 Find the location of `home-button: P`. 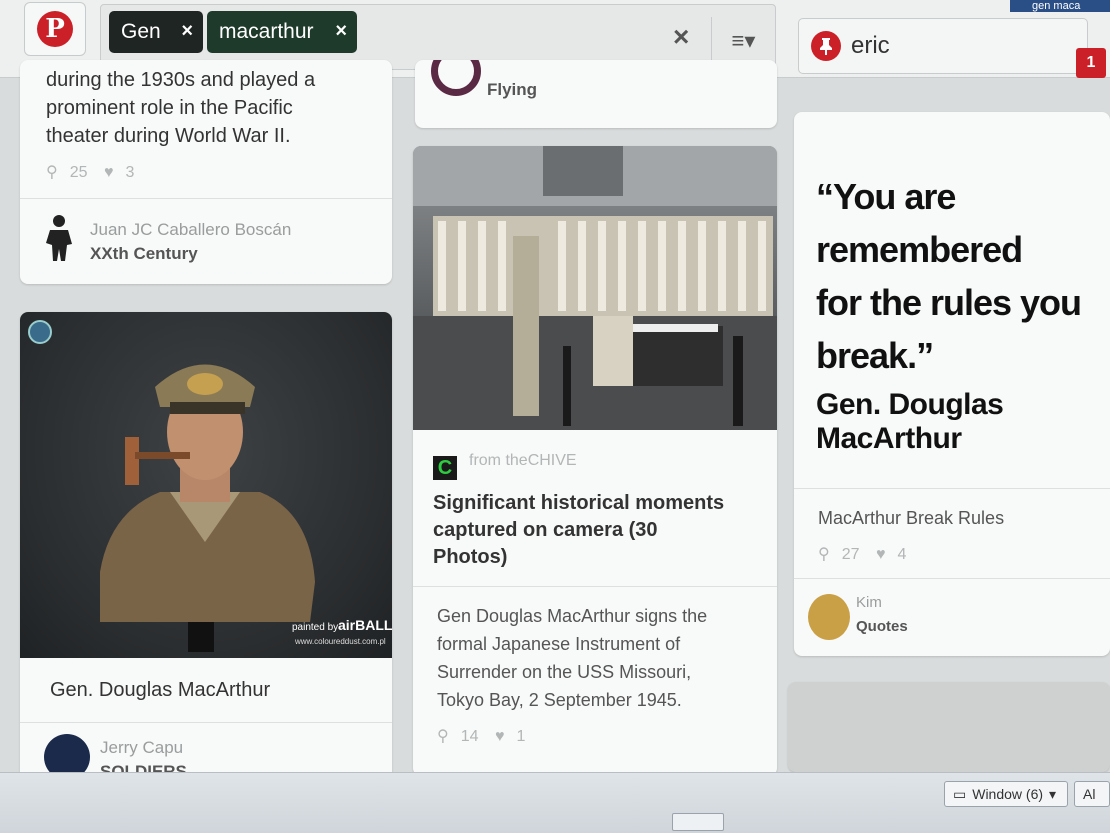

home-button: P is located at coordinates (55, 29).